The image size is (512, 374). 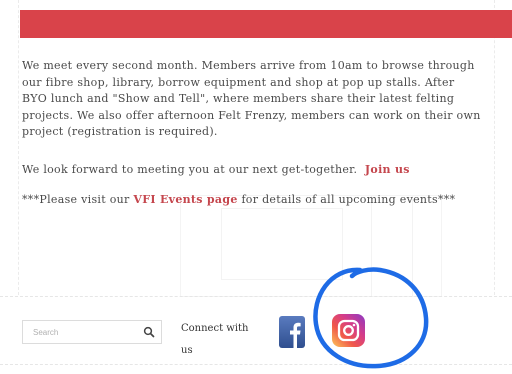 I want to click on search-box, so click(x=92, y=332).